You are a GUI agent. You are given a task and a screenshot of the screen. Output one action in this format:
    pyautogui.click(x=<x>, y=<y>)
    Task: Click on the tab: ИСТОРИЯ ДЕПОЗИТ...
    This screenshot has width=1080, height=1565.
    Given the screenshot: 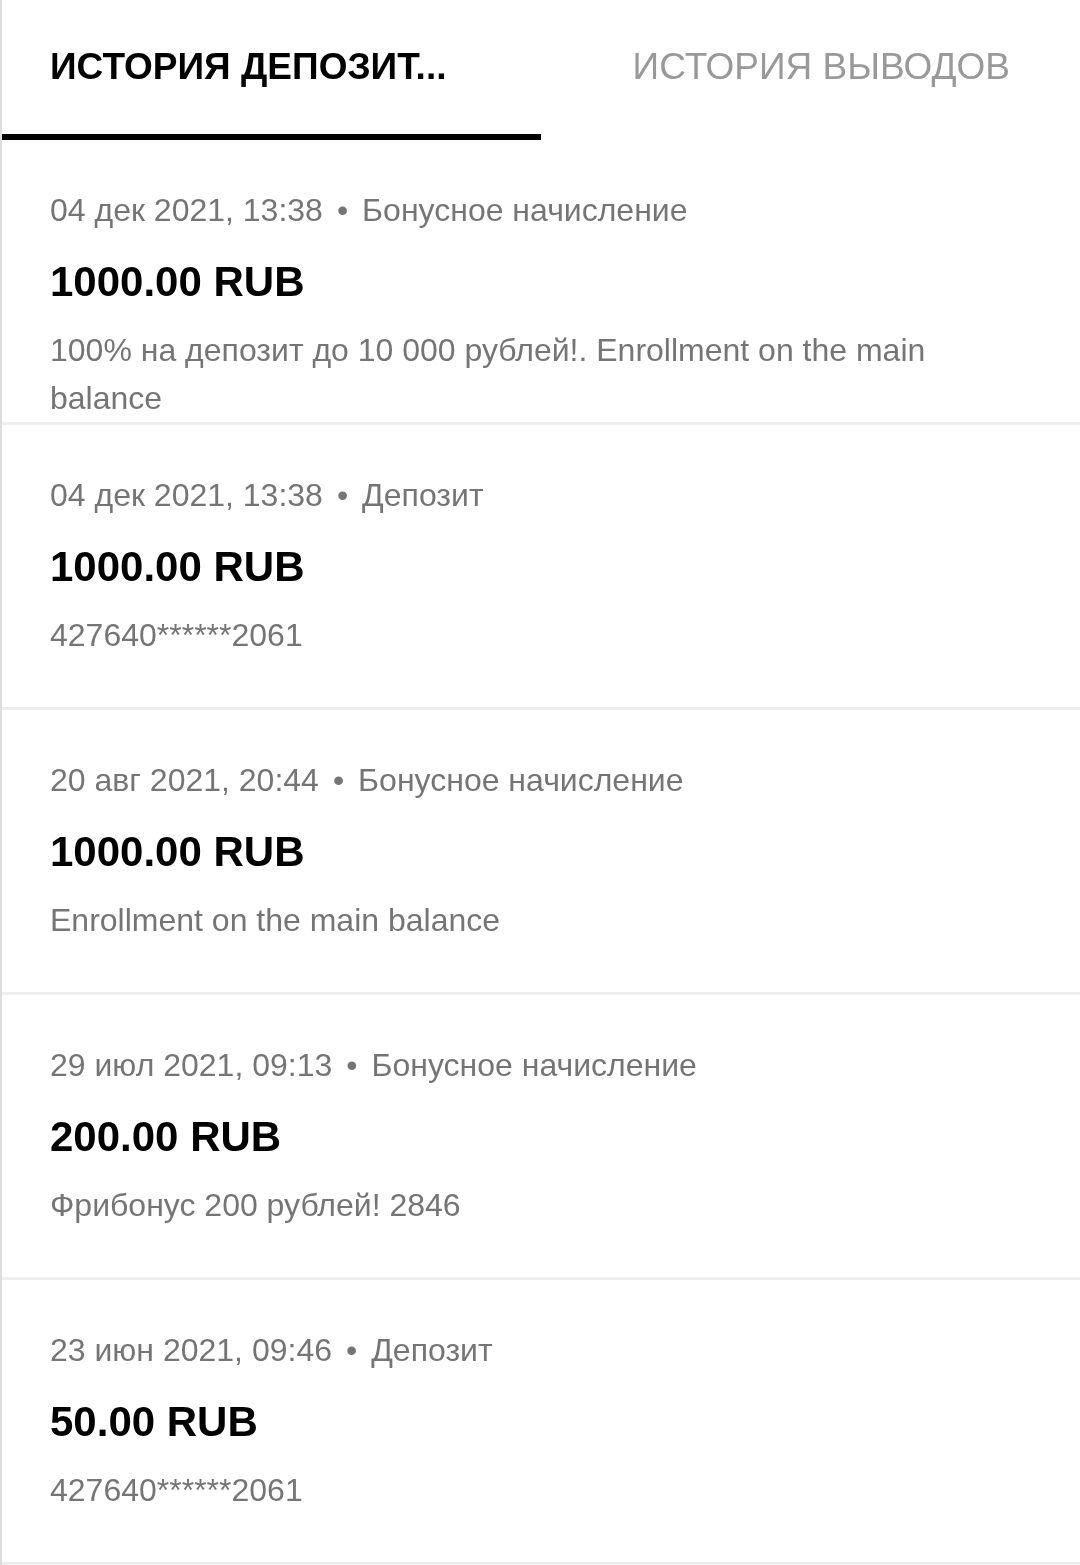 What is the action you would take?
    pyautogui.click(x=271, y=70)
    